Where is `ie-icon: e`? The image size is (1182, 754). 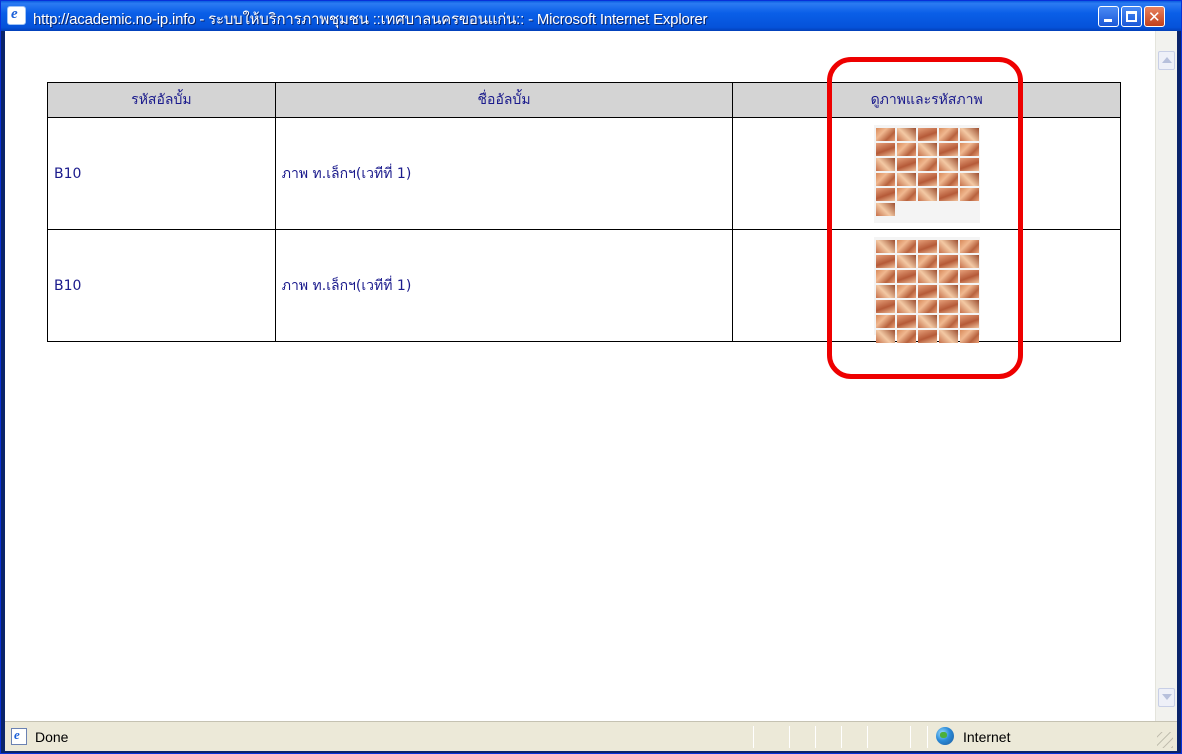
ie-icon: e is located at coordinates (16, 15).